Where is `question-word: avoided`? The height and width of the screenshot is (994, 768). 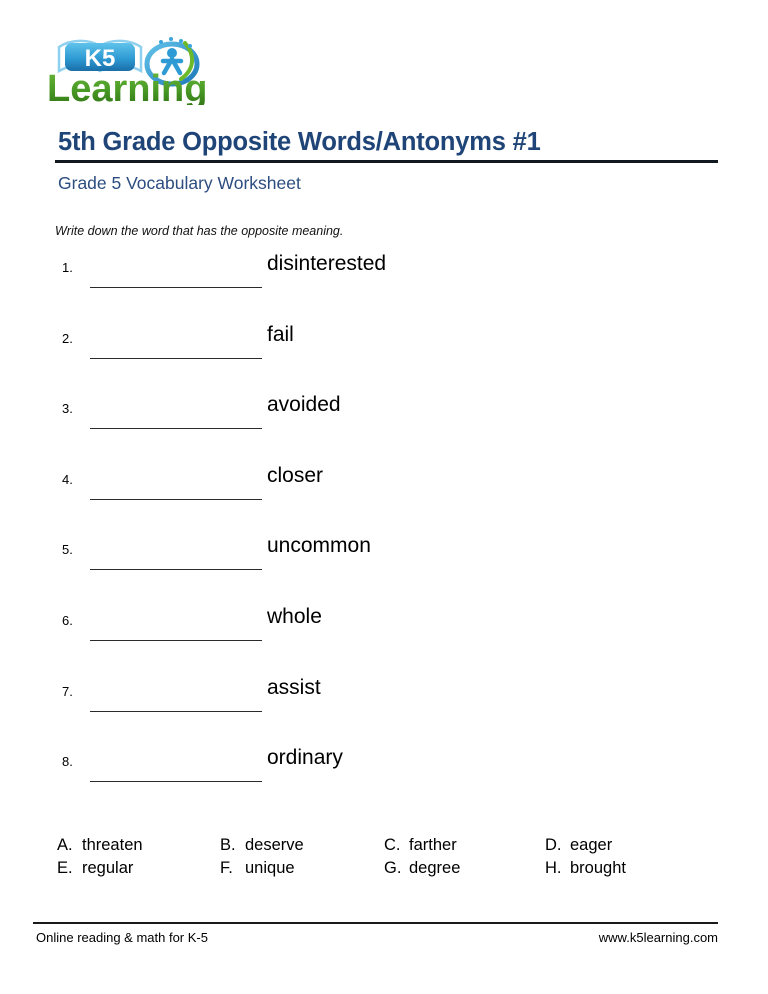
question-word: avoided is located at coordinates (304, 405).